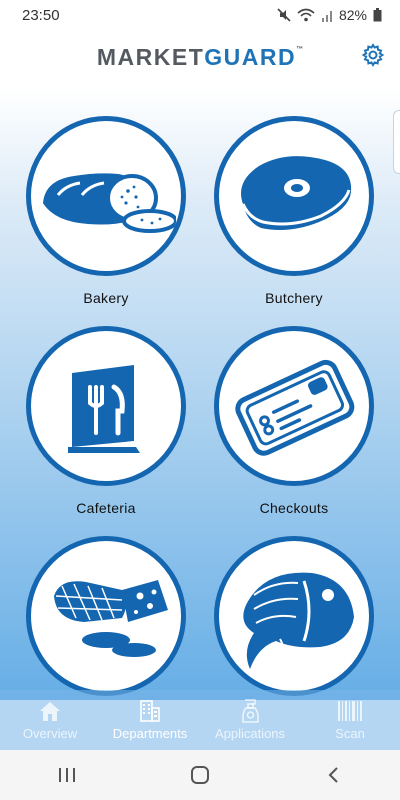  I want to click on bread-icon, so click(109, 203).